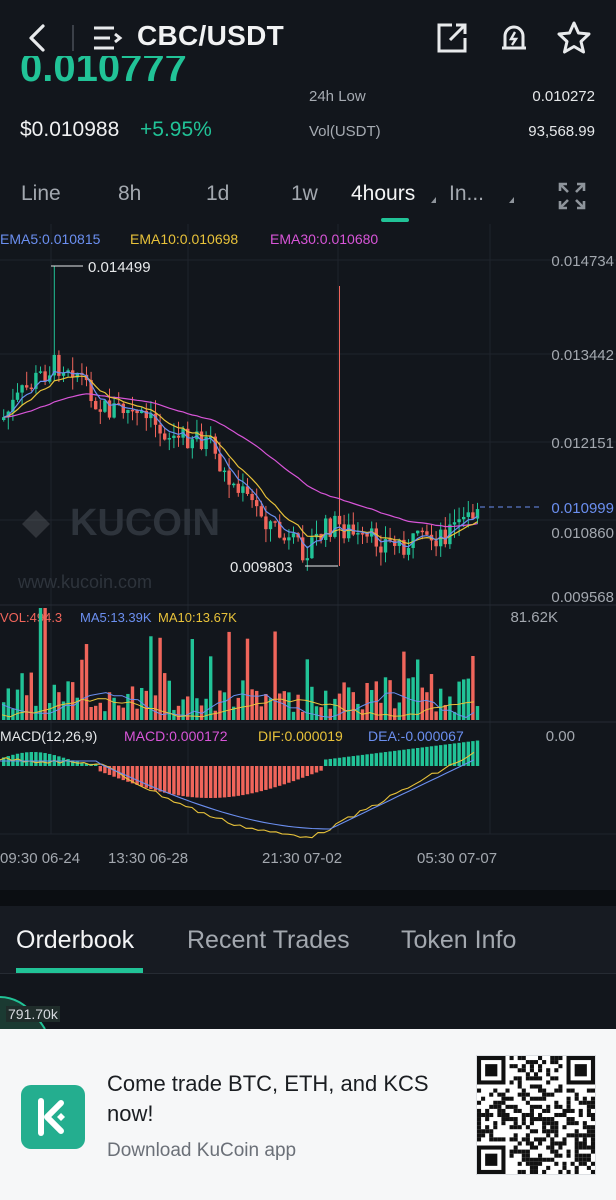 The width and height of the screenshot is (616, 1200). I want to click on tab-token-info: Token Info, so click(458, 940).